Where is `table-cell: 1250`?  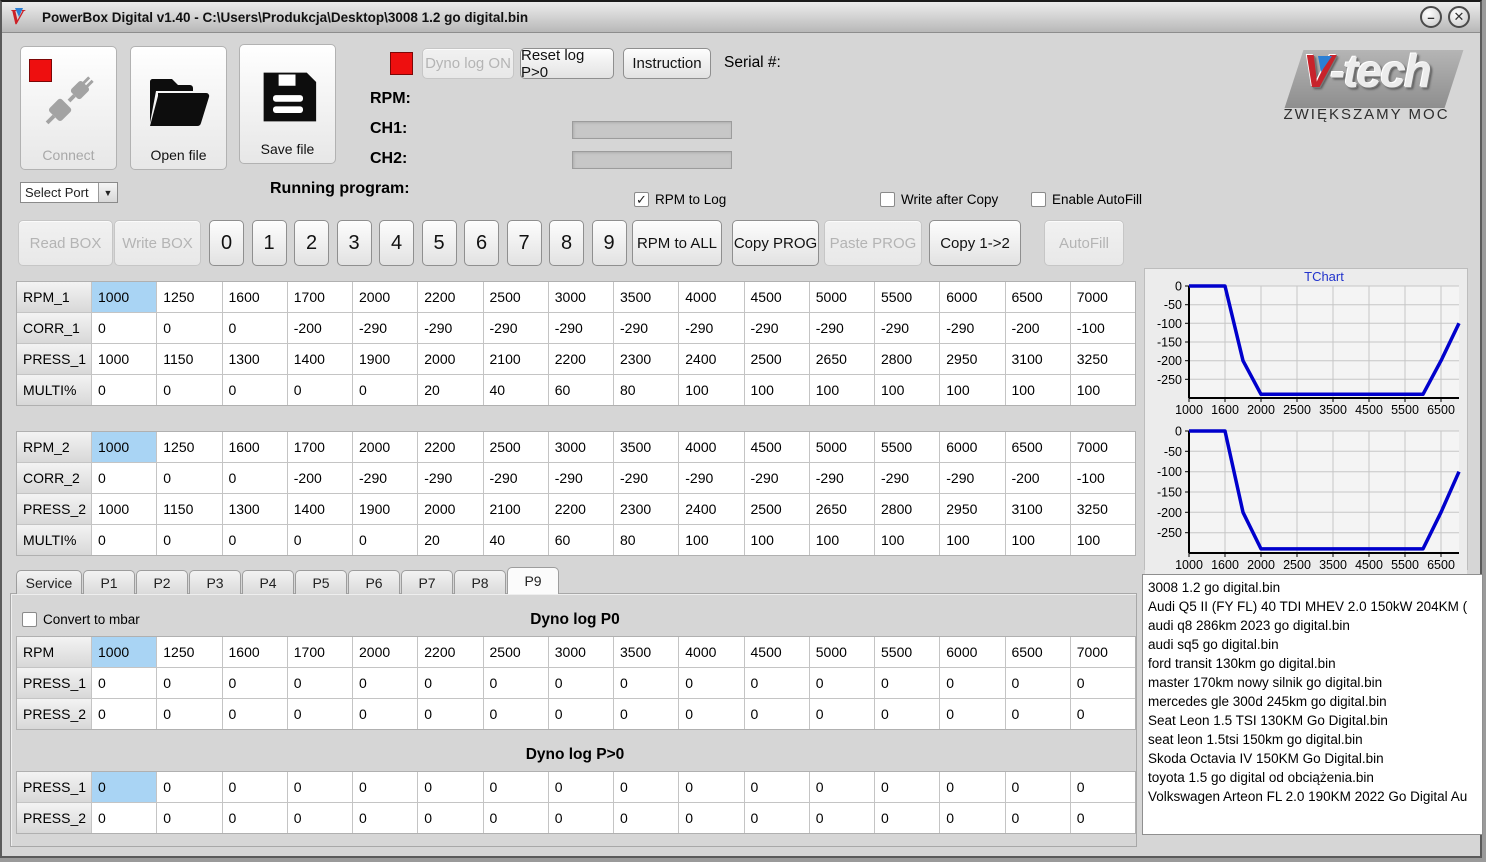
table-cell: 1250 is located at coordinates (189, 447).